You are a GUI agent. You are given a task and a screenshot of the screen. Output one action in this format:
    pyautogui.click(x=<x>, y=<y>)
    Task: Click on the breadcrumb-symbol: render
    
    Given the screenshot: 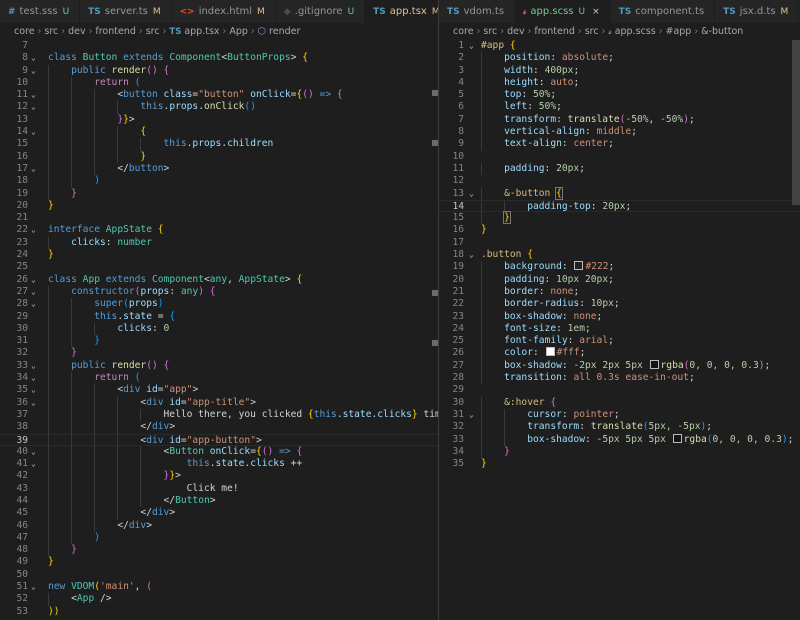 What is the action you would take?
    pyautogui.click(x=284, y=31)
    